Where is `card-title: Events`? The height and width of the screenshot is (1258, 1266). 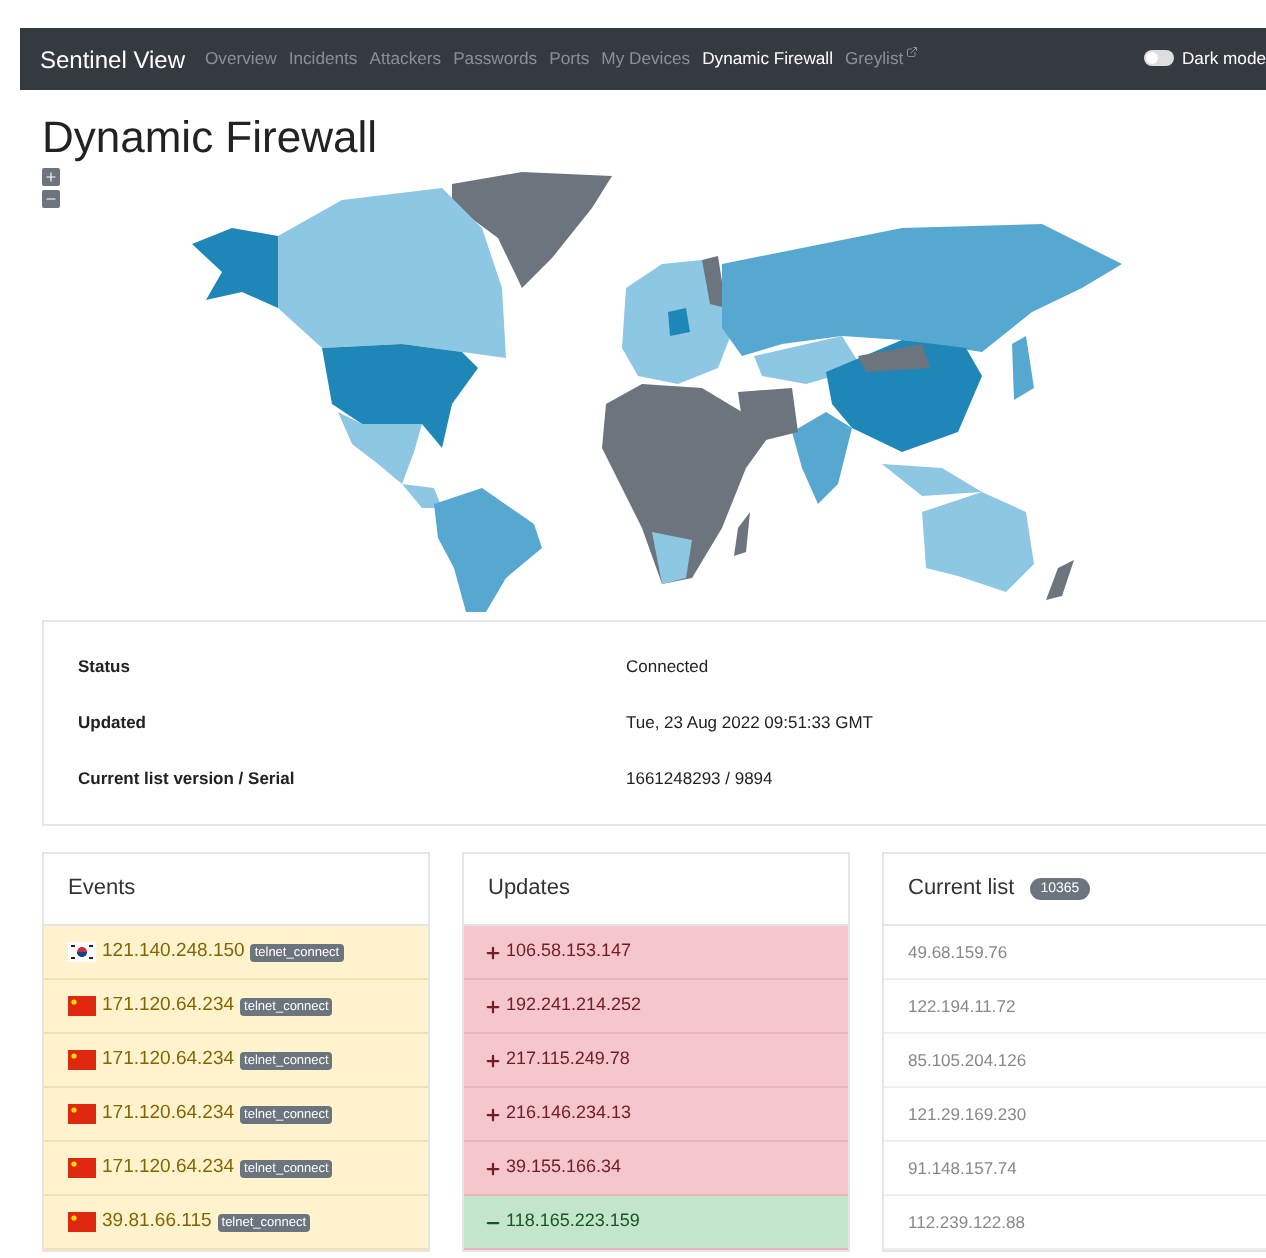
card-title: Events is located at coordinates (102, 889).